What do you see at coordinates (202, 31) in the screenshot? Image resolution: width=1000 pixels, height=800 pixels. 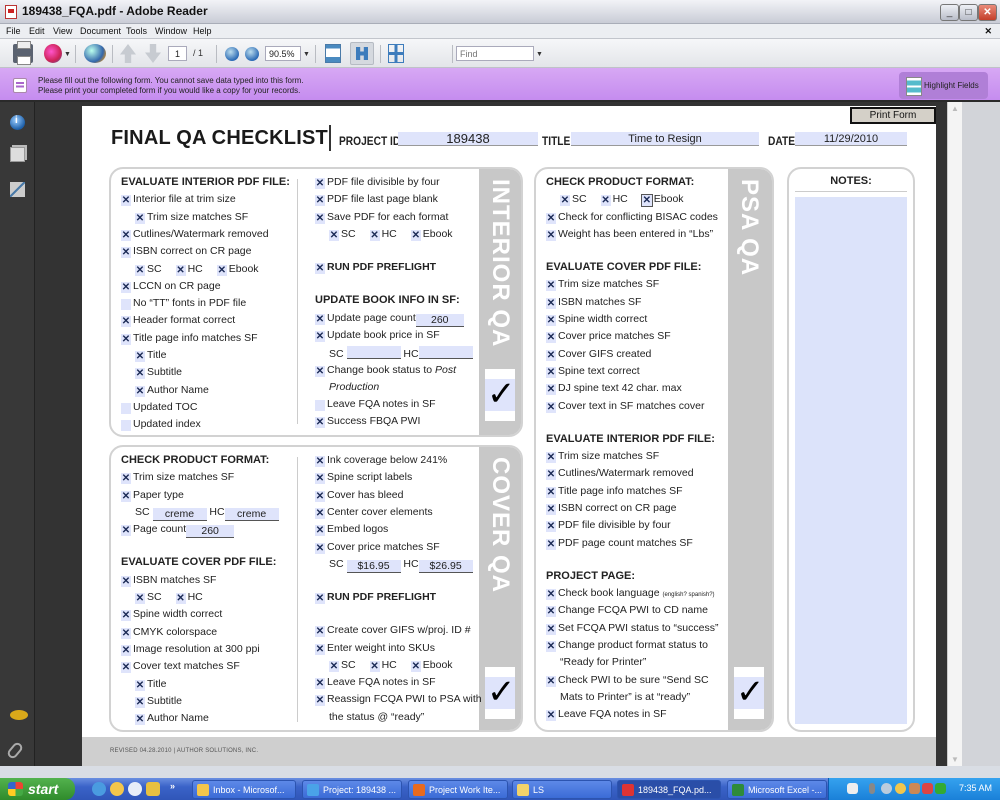 I see `menu-help: Help` at bounding box center [202, 31].